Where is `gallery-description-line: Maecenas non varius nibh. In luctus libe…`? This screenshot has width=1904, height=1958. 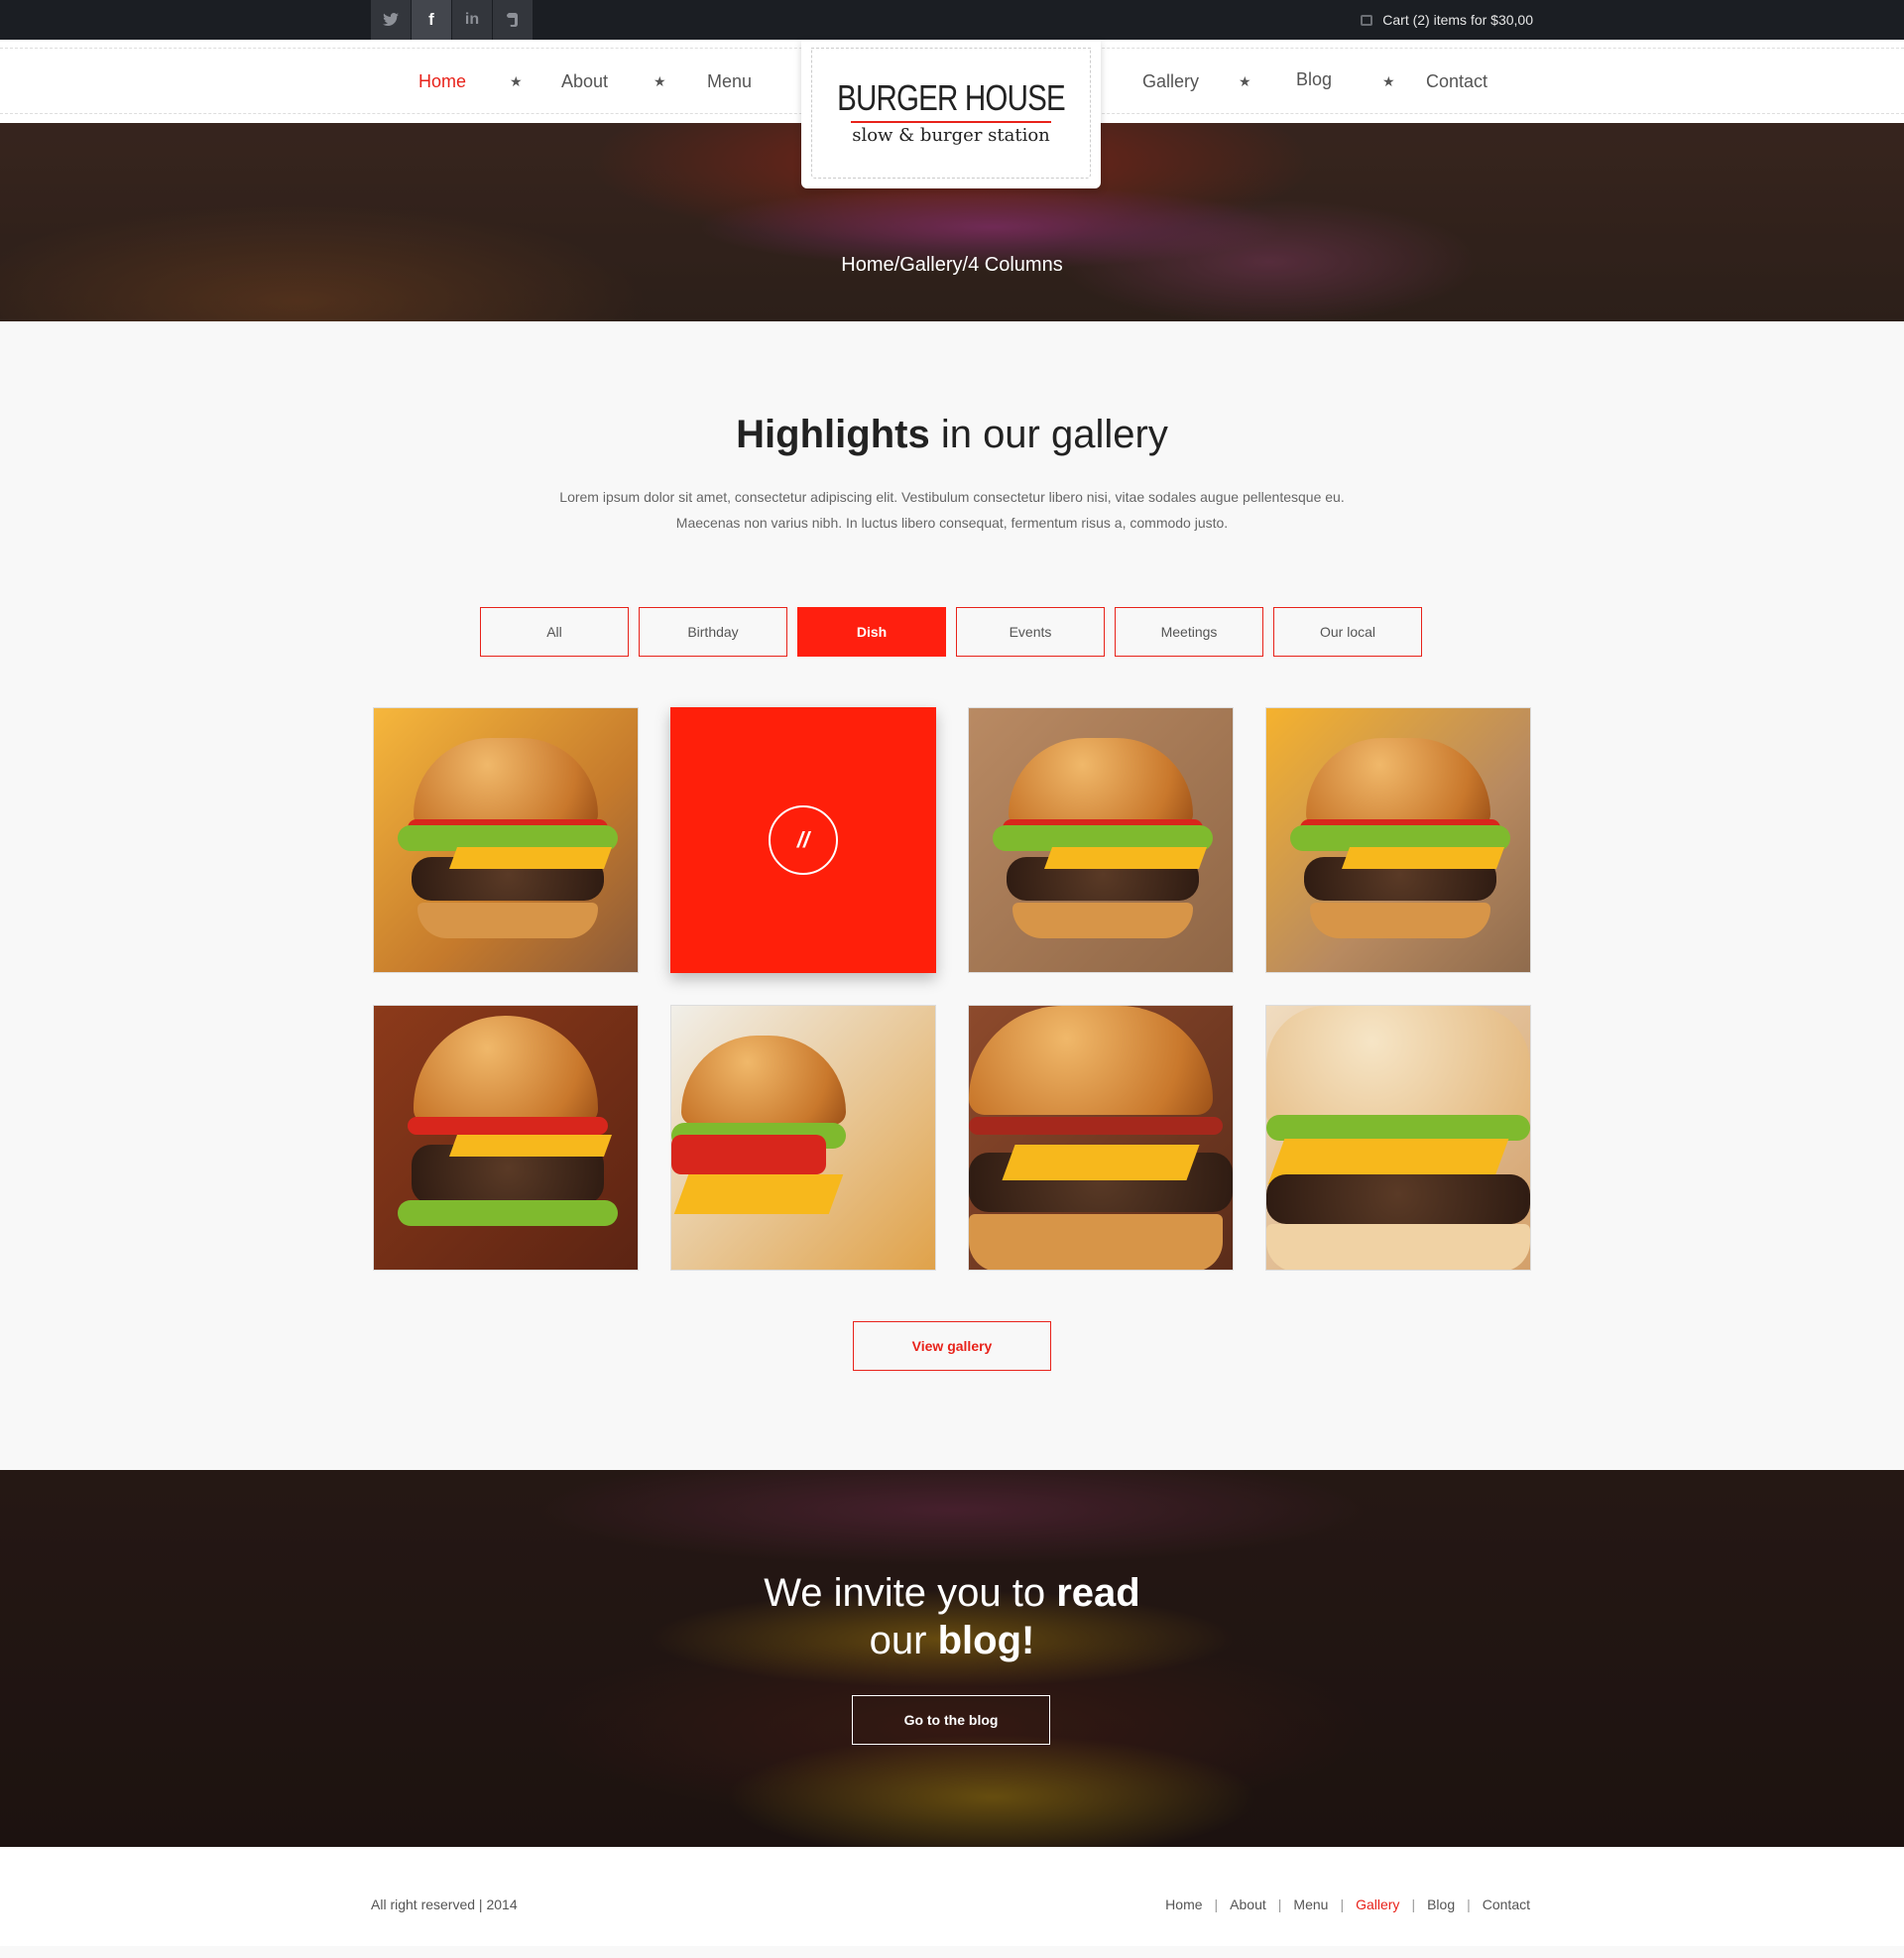 gallery-description-line: Maecenas non varius nibh. In luctus libe… is located at coordinates (952, 523).